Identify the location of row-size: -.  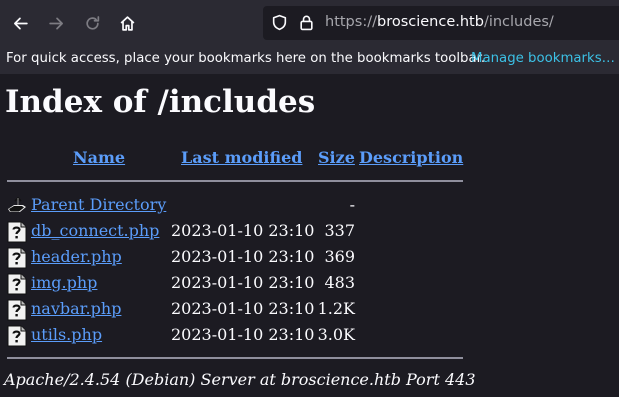
(352, 204).